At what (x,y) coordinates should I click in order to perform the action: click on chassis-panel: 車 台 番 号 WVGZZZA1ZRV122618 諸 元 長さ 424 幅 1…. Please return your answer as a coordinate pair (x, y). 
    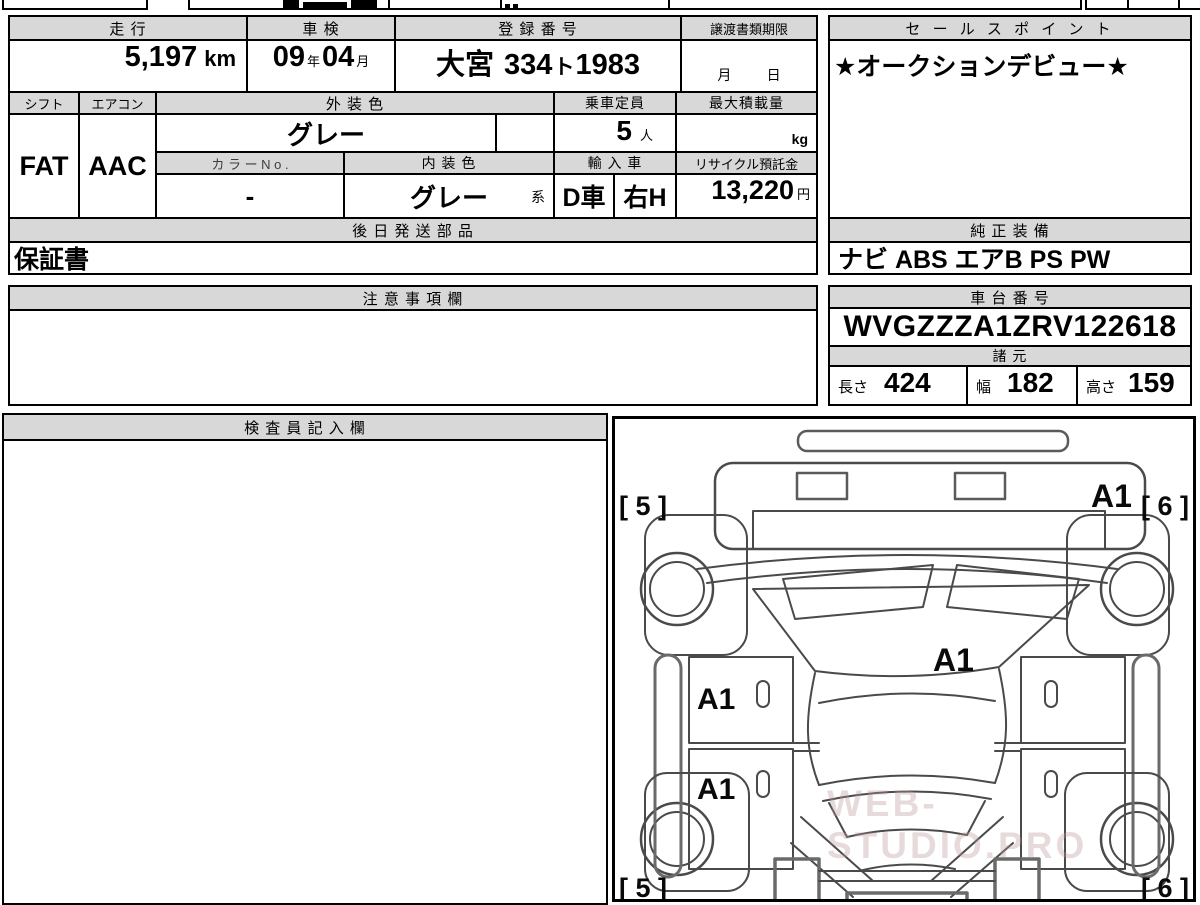
    Looking at the image, I should click on (1010, 345).